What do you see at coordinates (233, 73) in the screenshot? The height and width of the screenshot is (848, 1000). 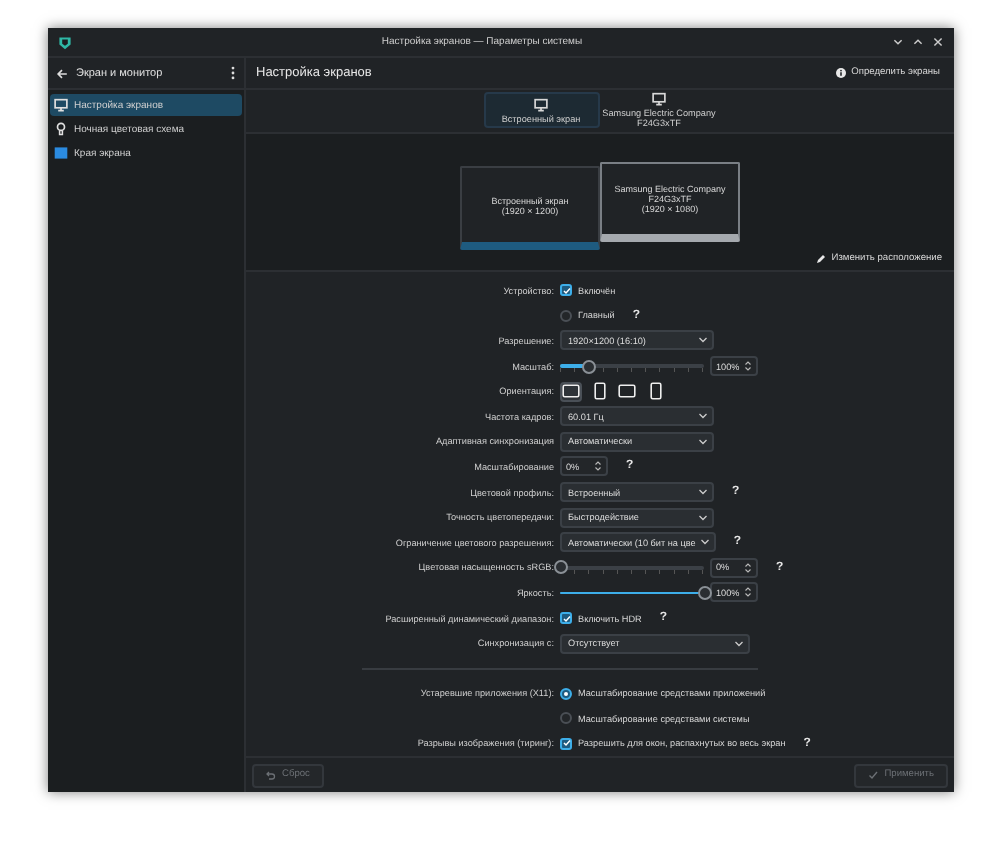 I see `kebab-menu-icon` at bounding box center [233, 73].